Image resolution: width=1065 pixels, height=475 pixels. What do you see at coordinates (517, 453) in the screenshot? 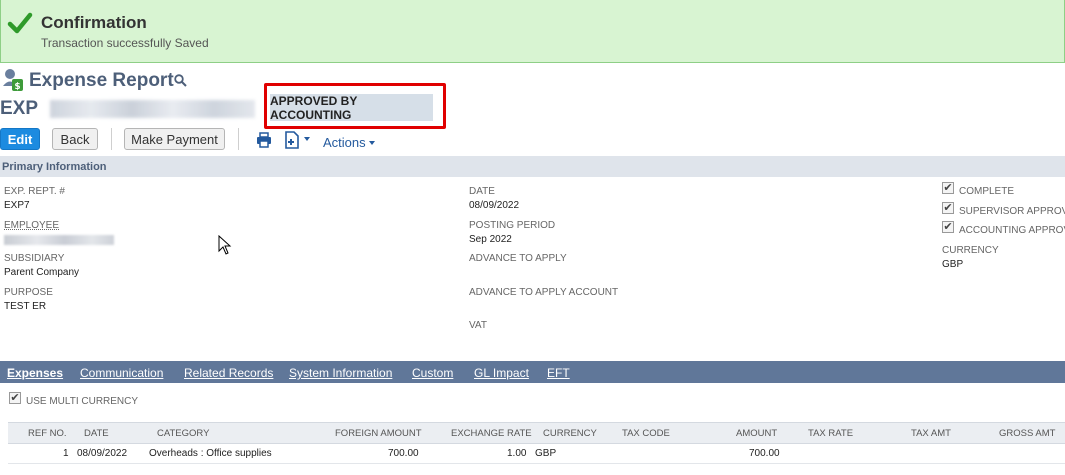
I see `exchange-rate-cell: 1.00` at bounding box center [517, 453].